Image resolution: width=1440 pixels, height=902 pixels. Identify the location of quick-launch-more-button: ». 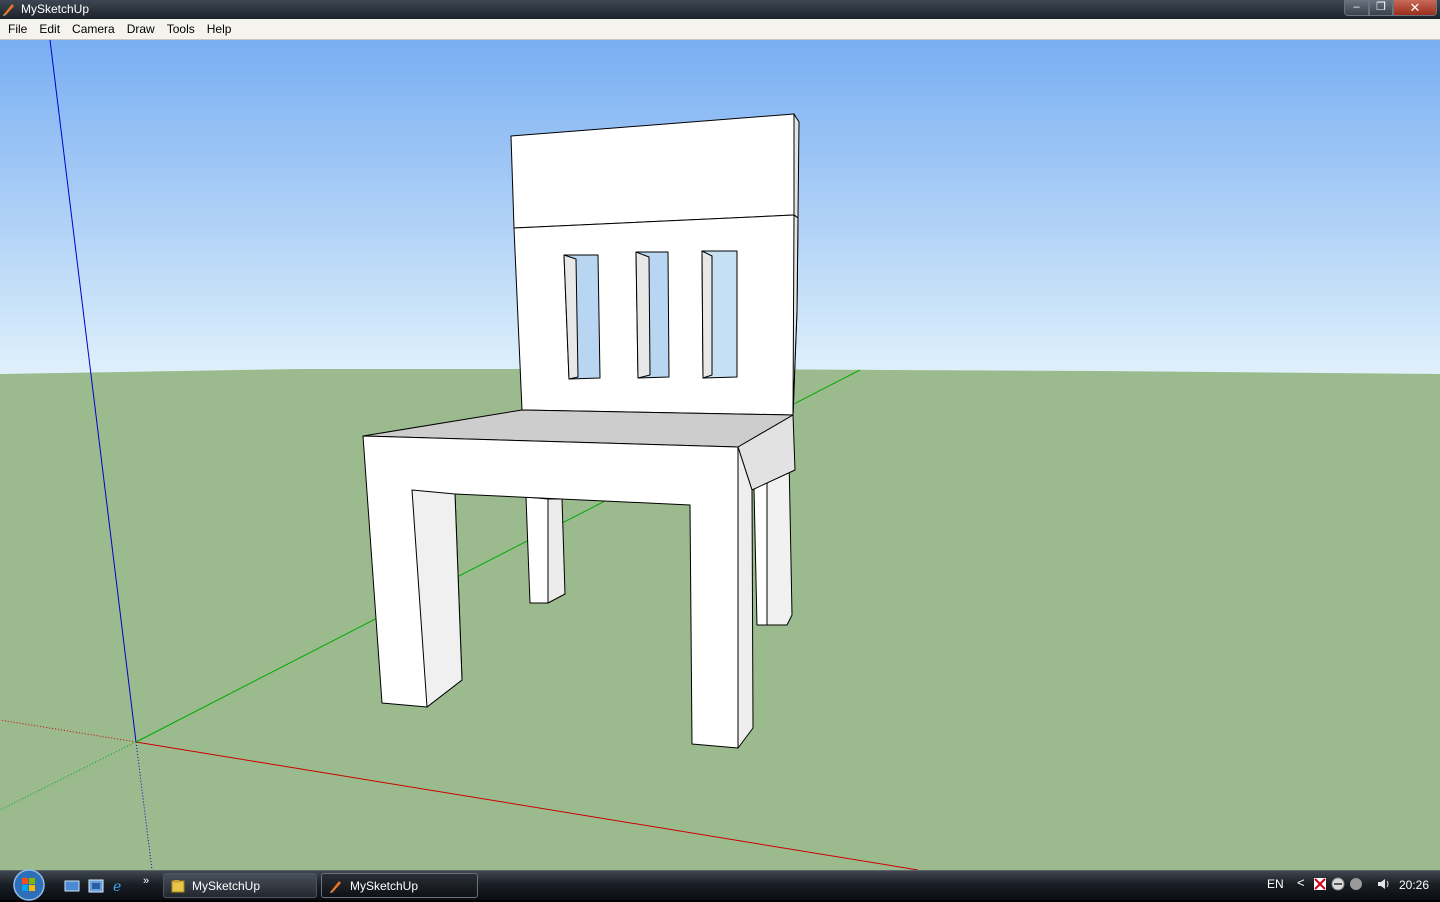
(146, 881).